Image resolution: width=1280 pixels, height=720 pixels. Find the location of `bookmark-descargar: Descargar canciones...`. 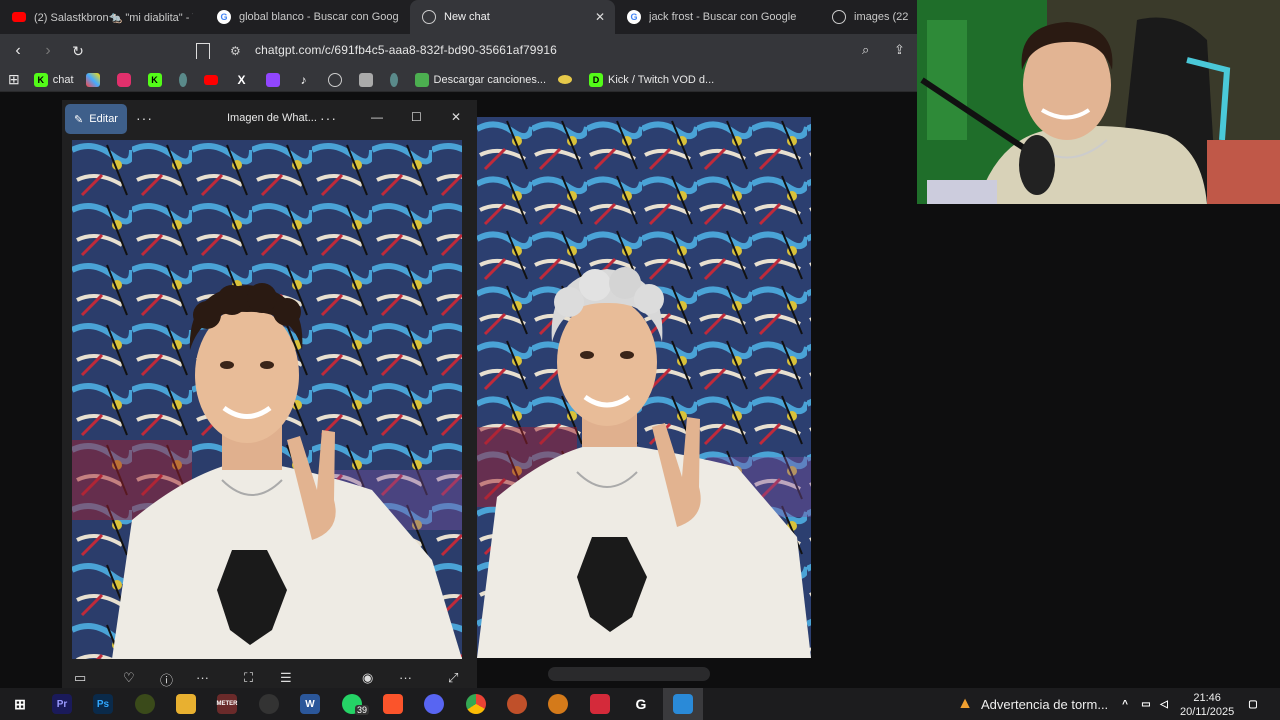

bookmark-descargar: Descargar canciones... is located at coordinates (480, 79).